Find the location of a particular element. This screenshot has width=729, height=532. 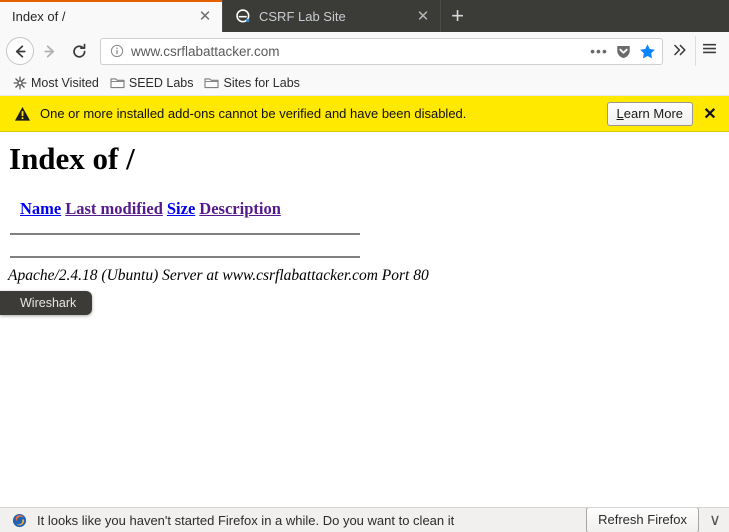

back-button is located at coordinates (20, 51).